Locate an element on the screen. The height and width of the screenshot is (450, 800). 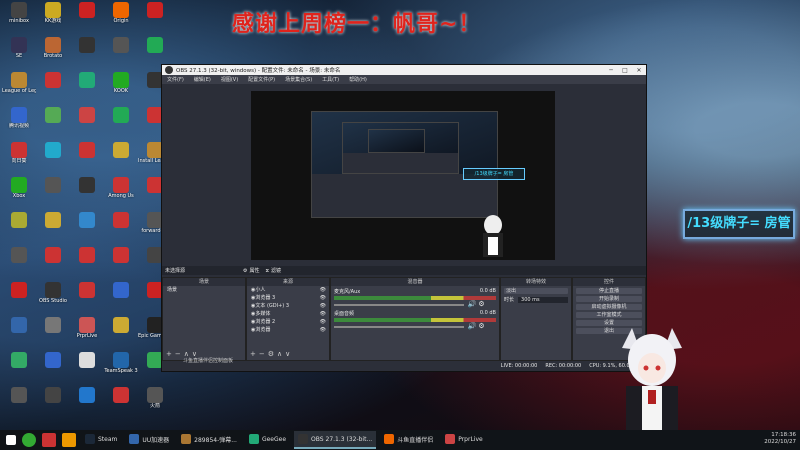
control-button: 停止直播 is located at coordinates (609, 291).